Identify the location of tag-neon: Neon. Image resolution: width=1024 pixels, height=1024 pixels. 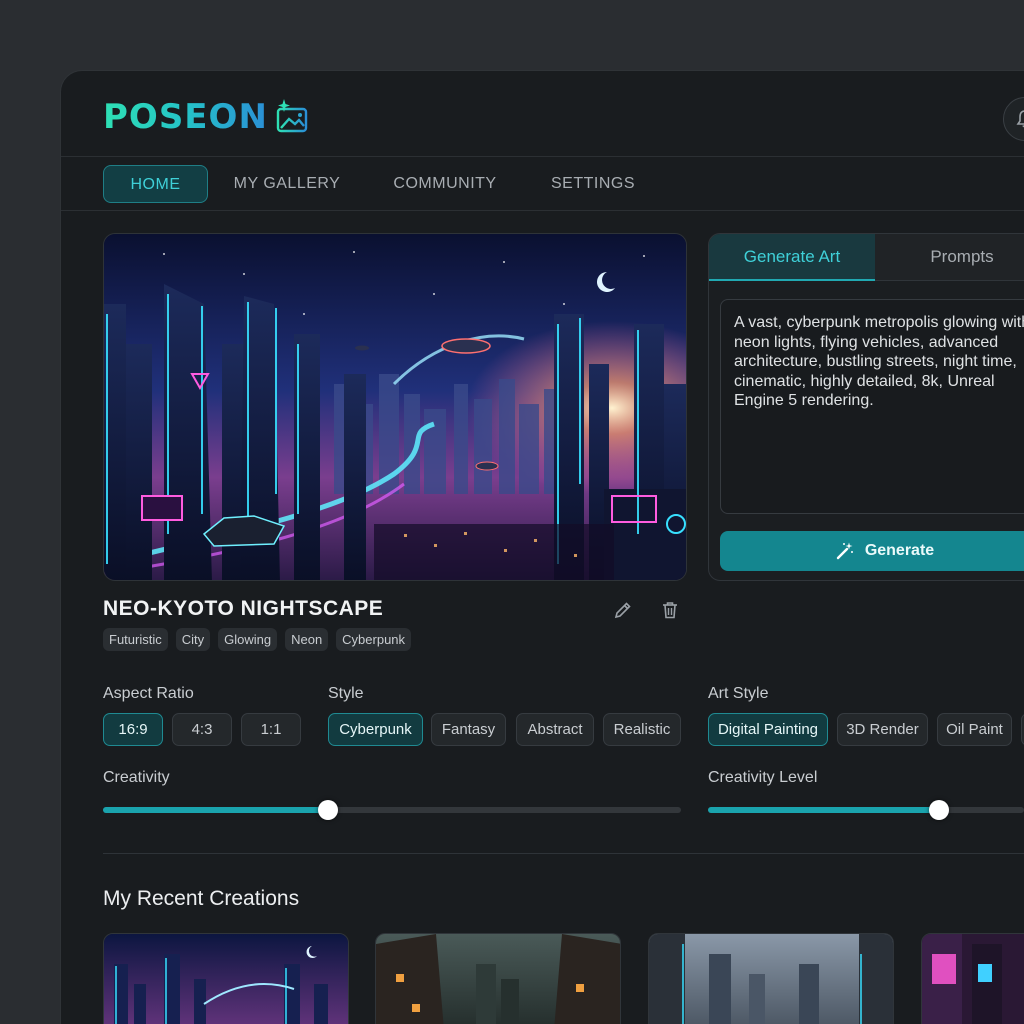
(307, 639).